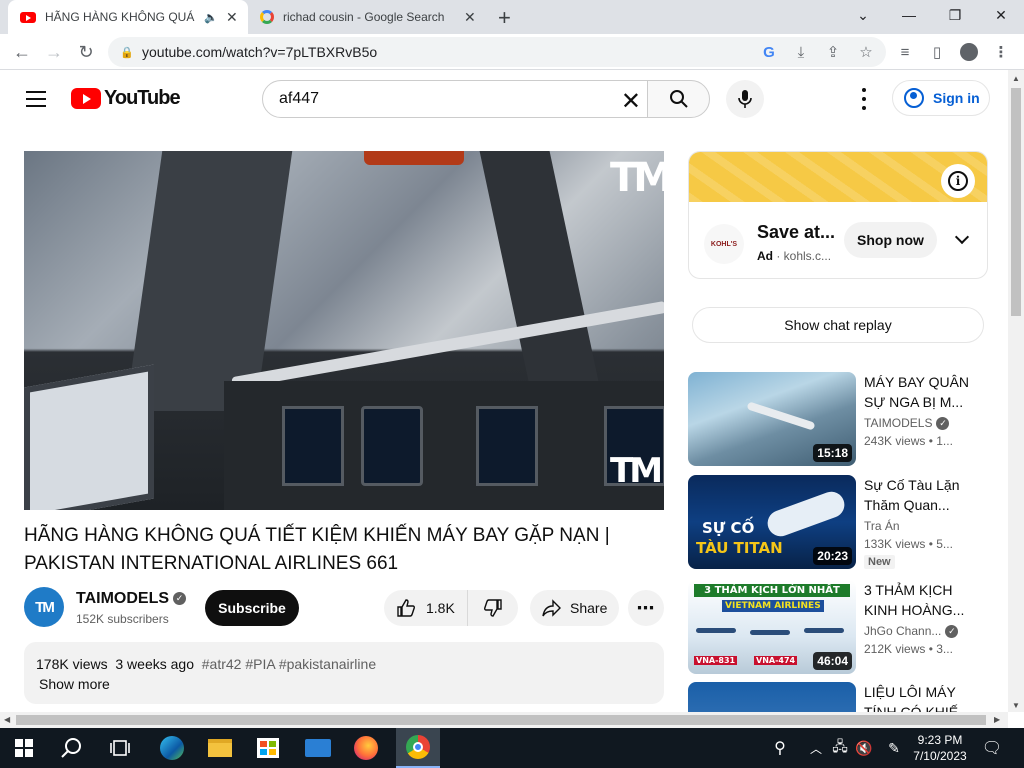 This screenshot has width=1024, height=768. Describe the element at coordinates (1001, 15) in the screenshot. I see `close-window-button: ✕` at that location.